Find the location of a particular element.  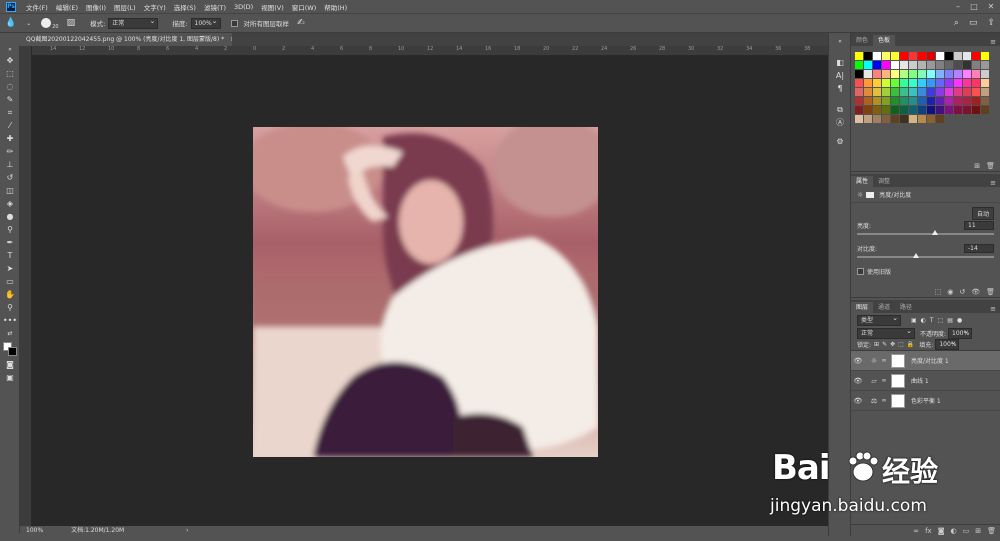

brush-settings-icon: ▨ is located at coordinates (71, 23).